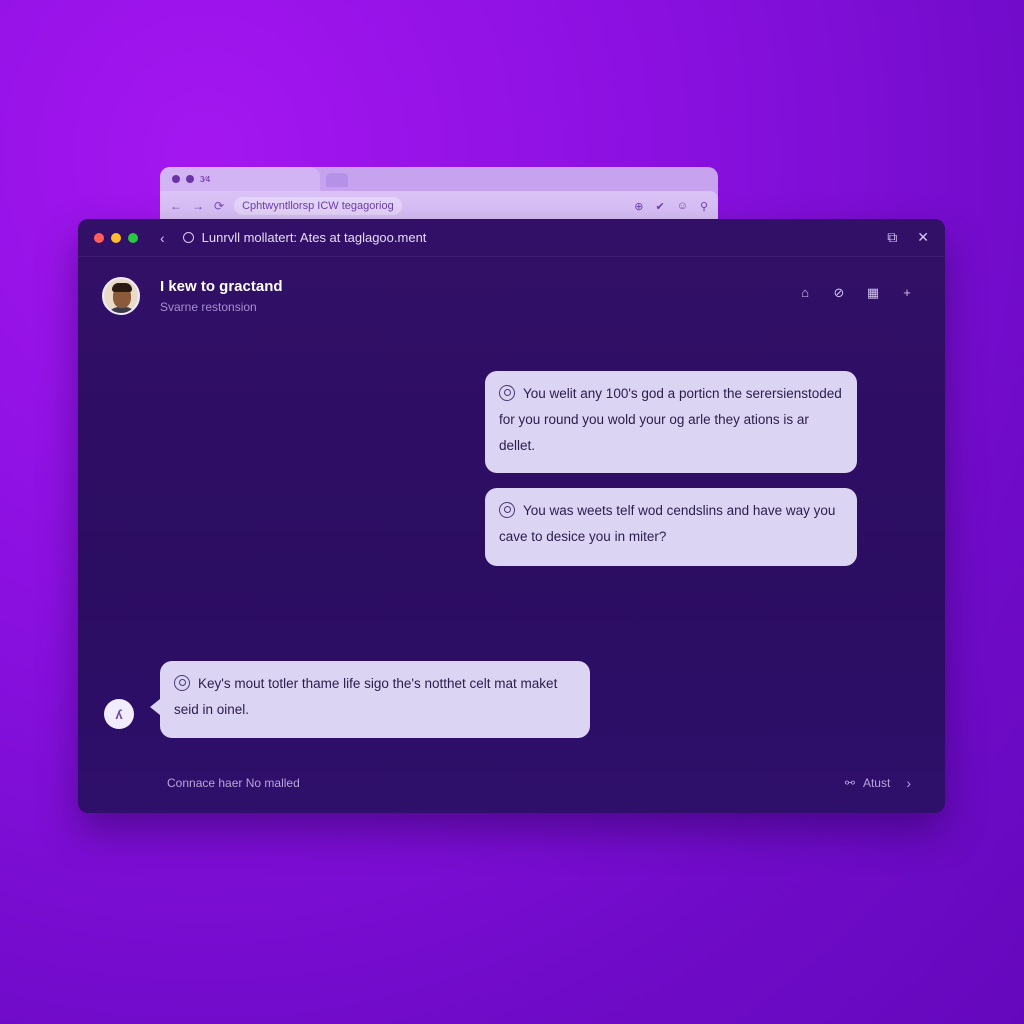 The height and width of the screenshot is (1024, 1024). What do you see at coordinates (176, 179) in the screenshot?
I see `tab-favicon-icon` at bounding box center [176, 179].